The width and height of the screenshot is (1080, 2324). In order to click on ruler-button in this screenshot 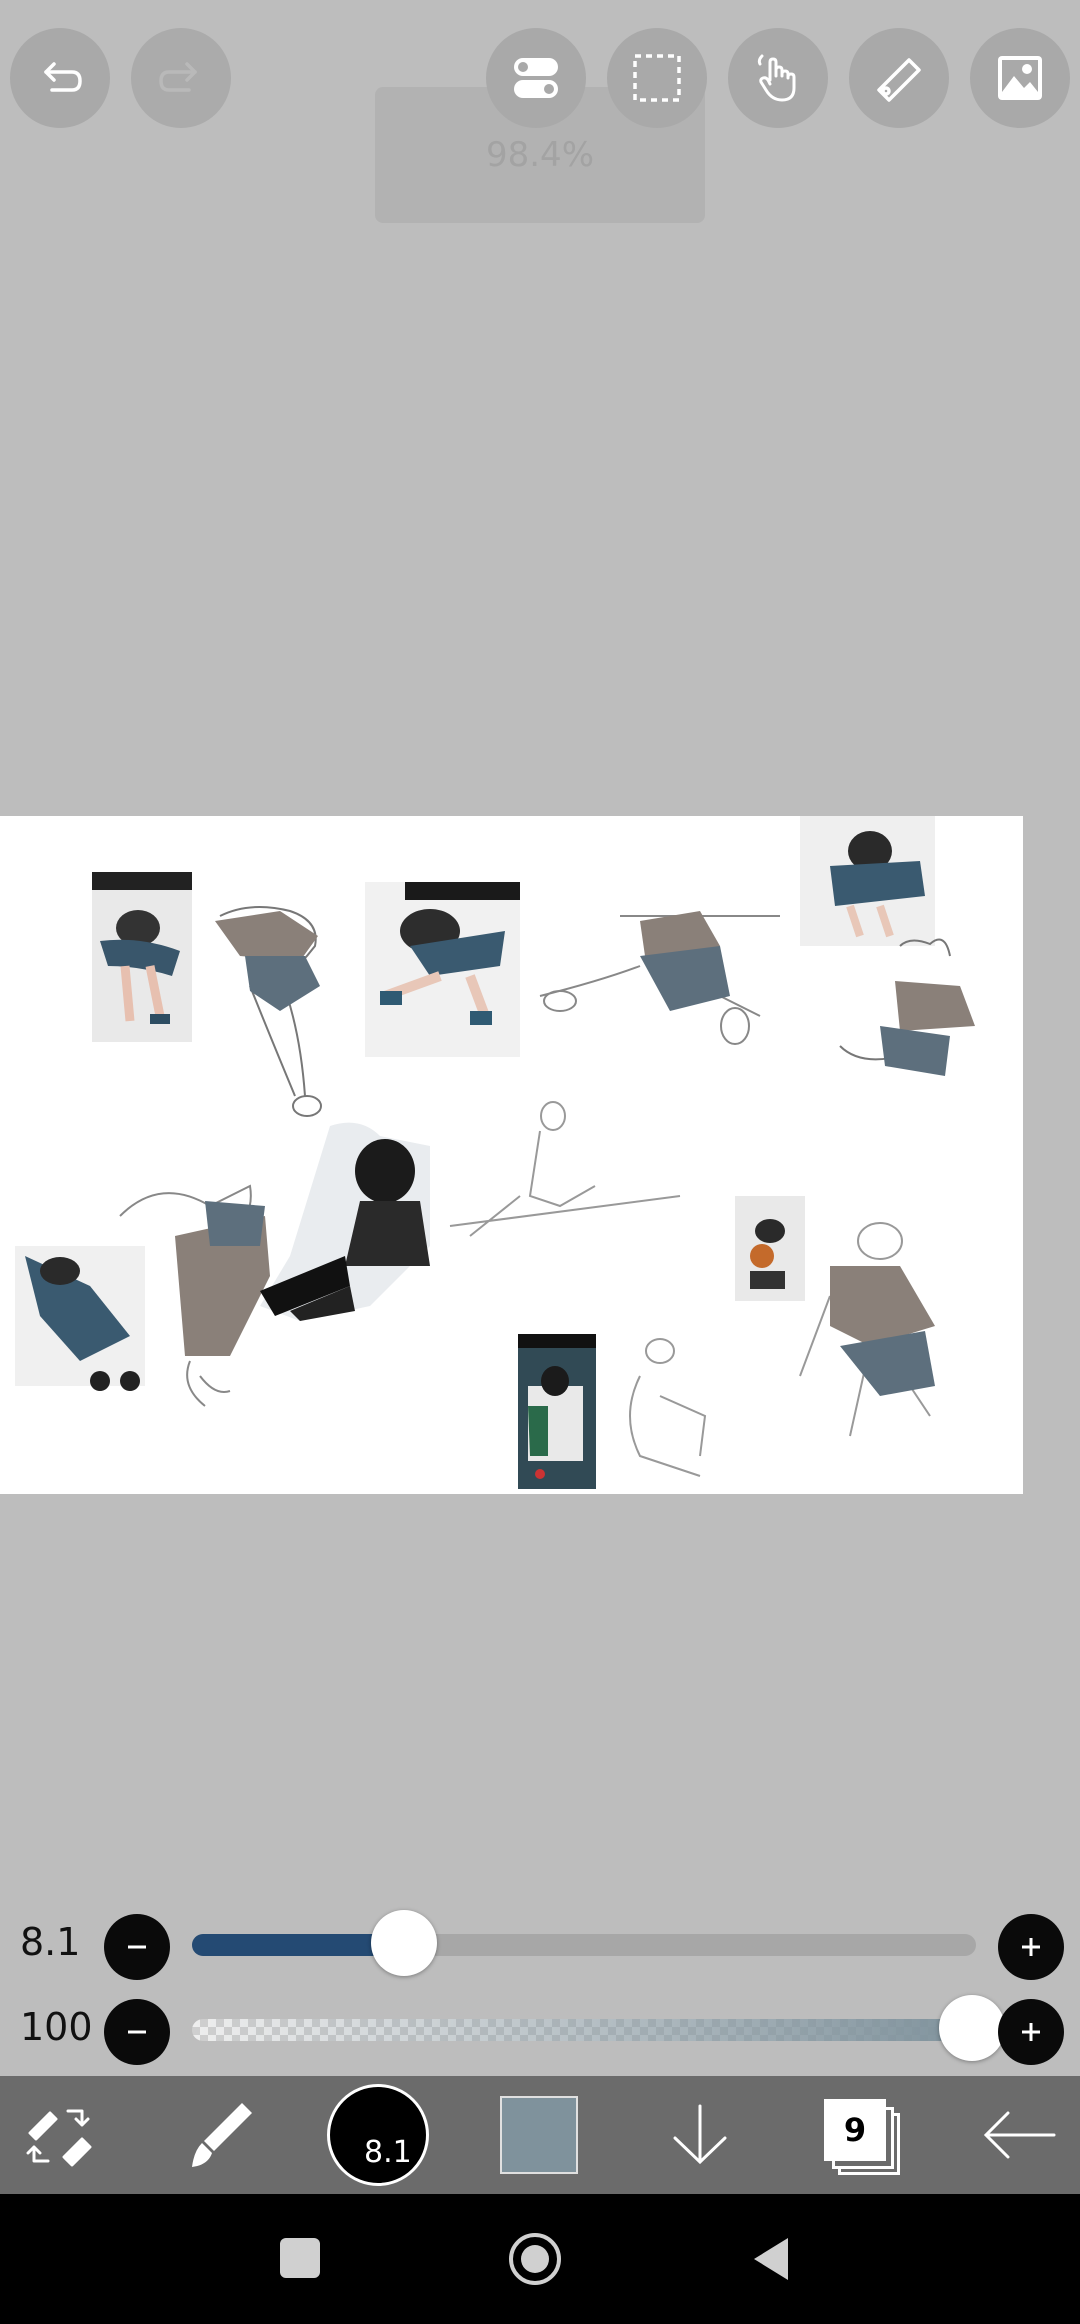, I will do `click(899, 78)`.